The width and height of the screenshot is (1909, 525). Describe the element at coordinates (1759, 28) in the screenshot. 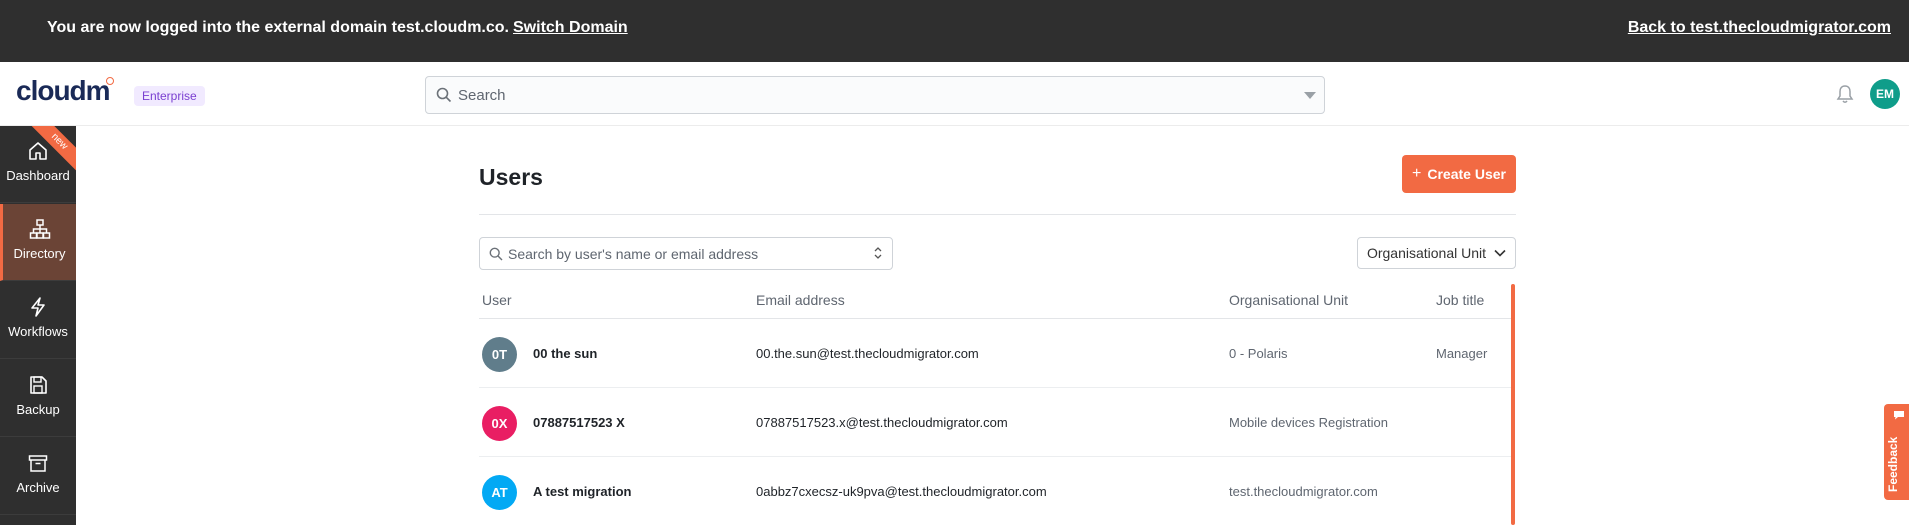

I see `back-to-domain-link: Back to test.thecloudmigrator.com` at that location.